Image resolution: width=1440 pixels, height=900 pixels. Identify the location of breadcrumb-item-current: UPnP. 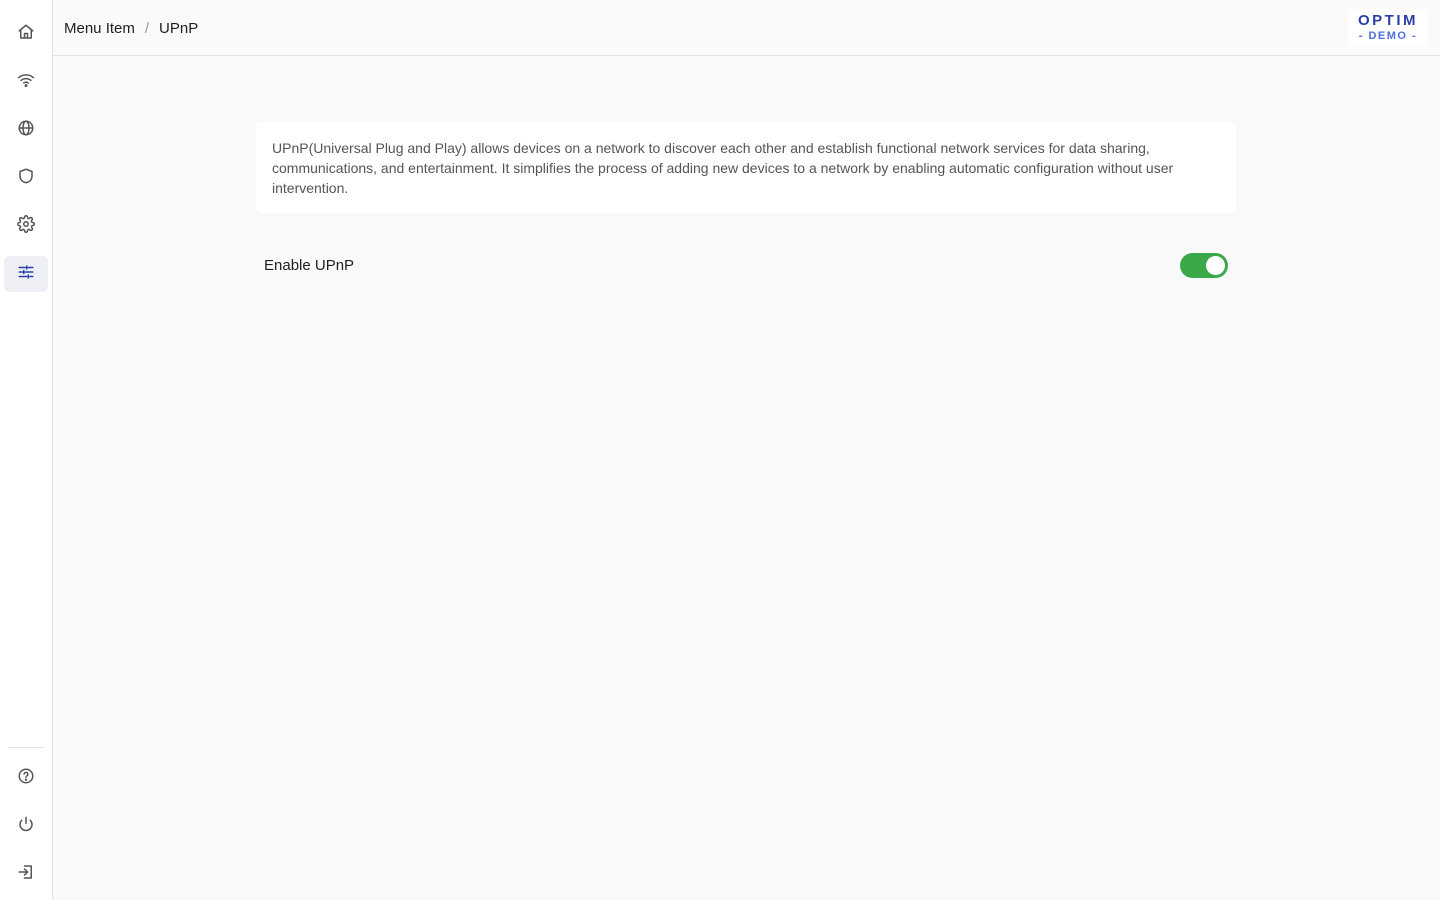
(179, 28).